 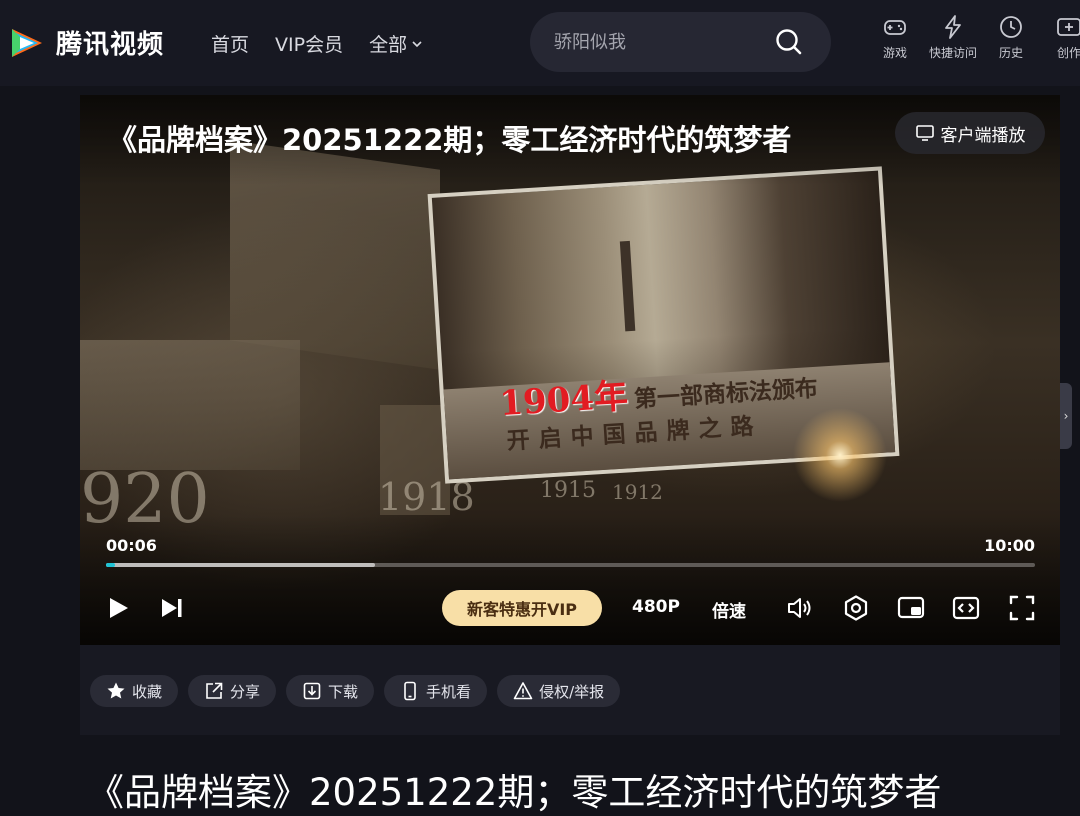 I want to click on fullscreen-button, so click(x=1022, y=608).